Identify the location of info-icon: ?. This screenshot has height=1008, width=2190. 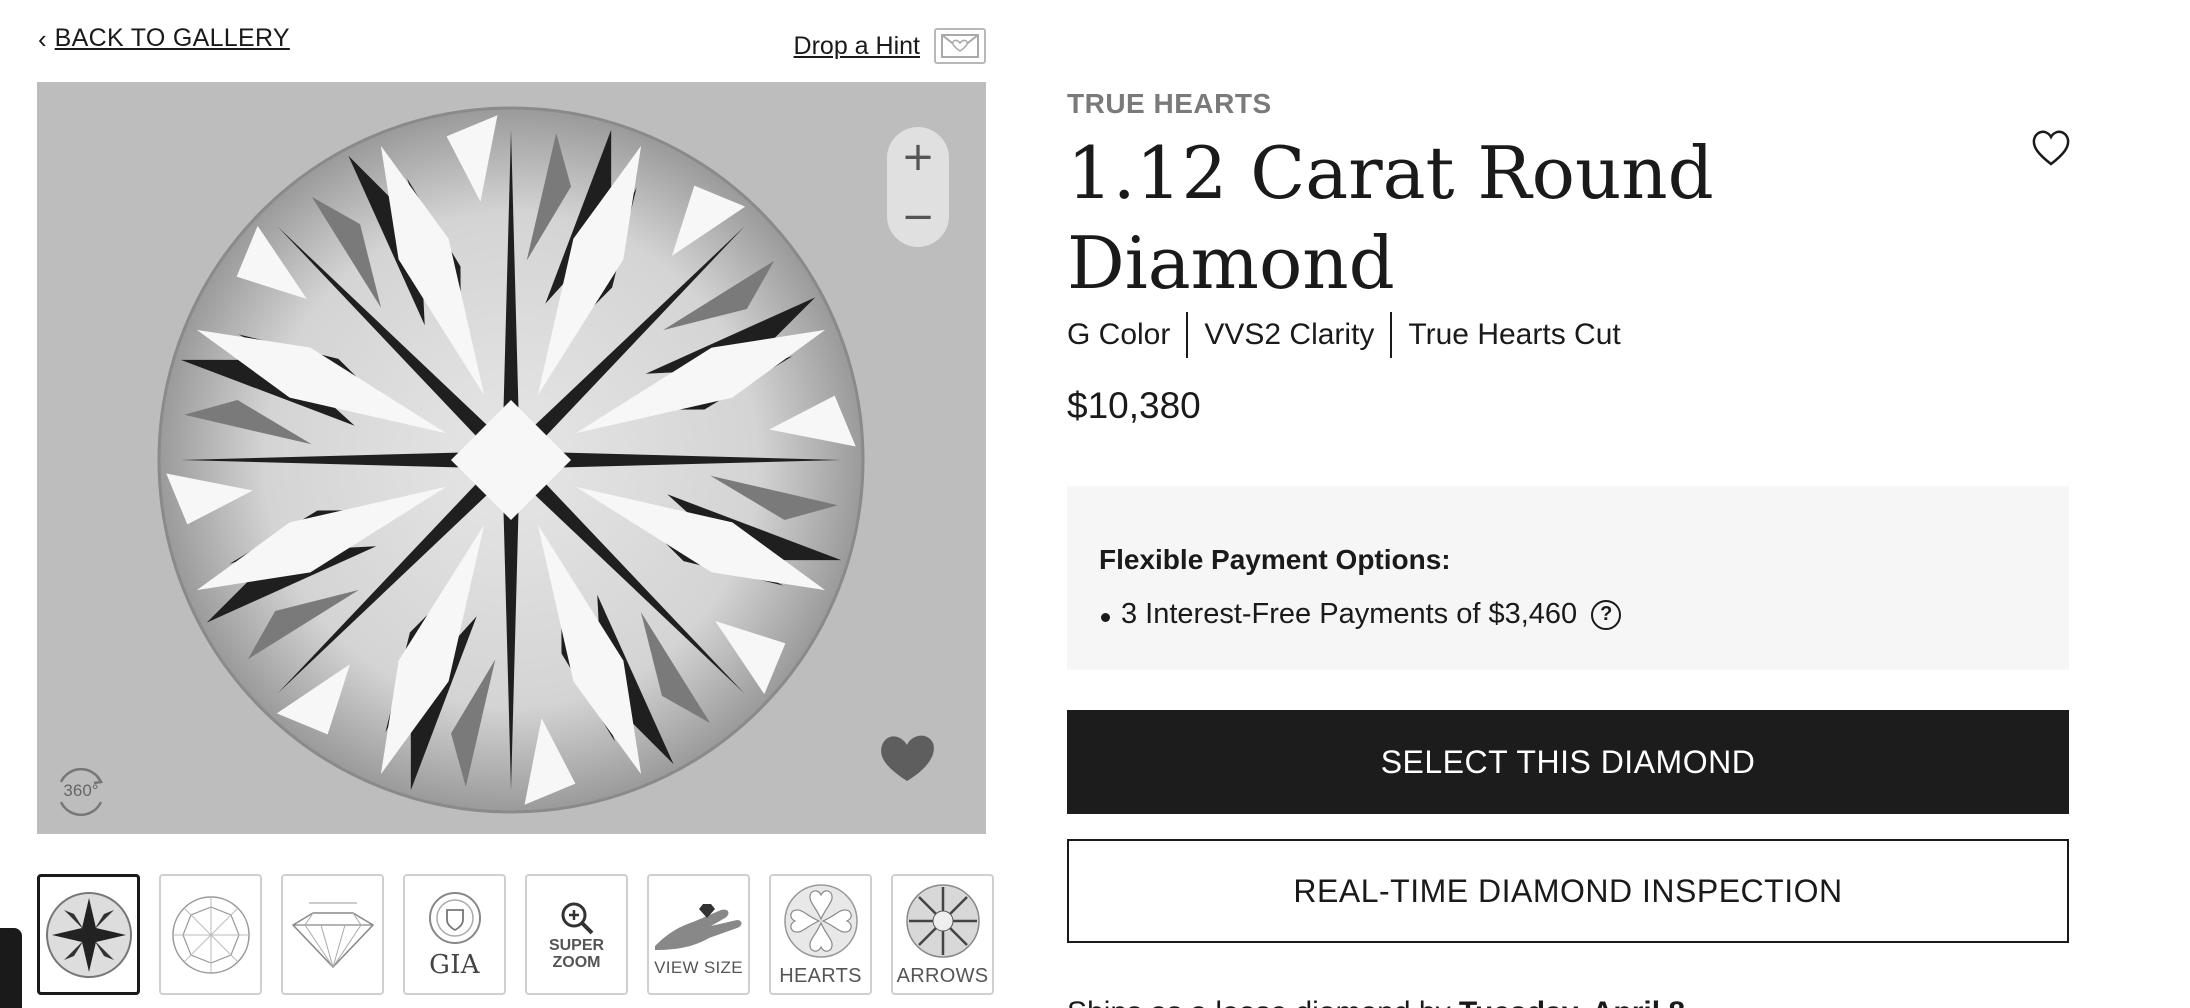
(1606, 614).